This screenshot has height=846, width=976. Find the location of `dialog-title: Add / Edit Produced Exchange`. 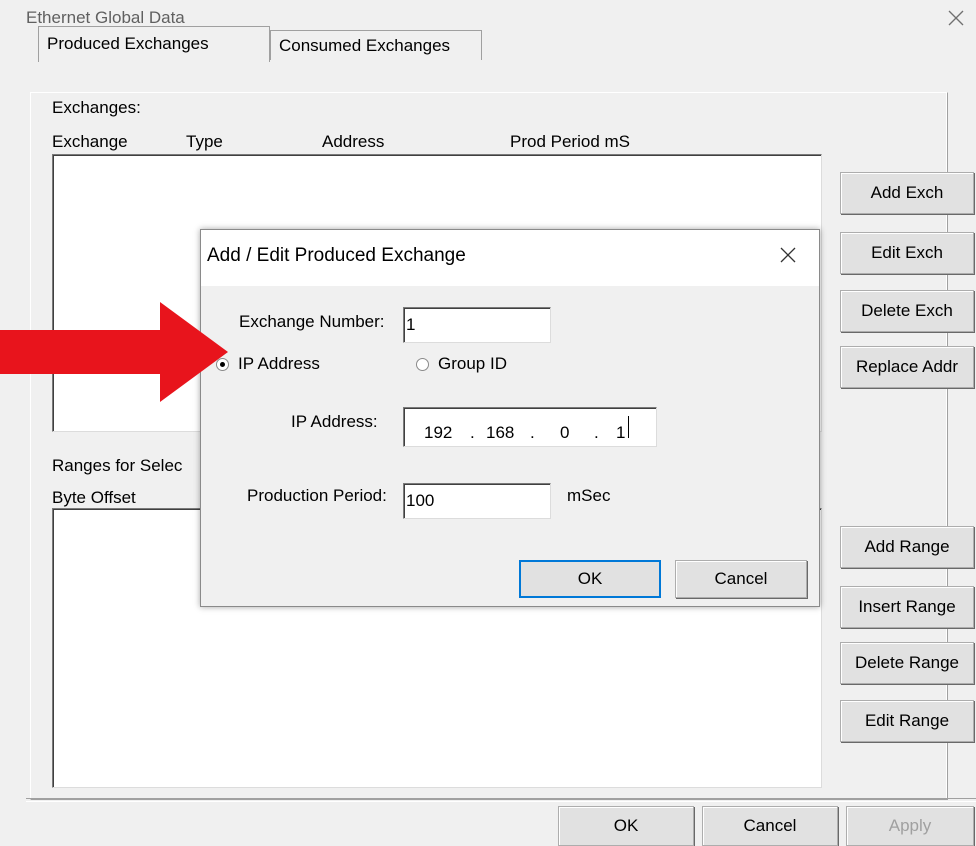

dialog-title: Add / Edit Produced Exchange is located at coordinates (336, 255).